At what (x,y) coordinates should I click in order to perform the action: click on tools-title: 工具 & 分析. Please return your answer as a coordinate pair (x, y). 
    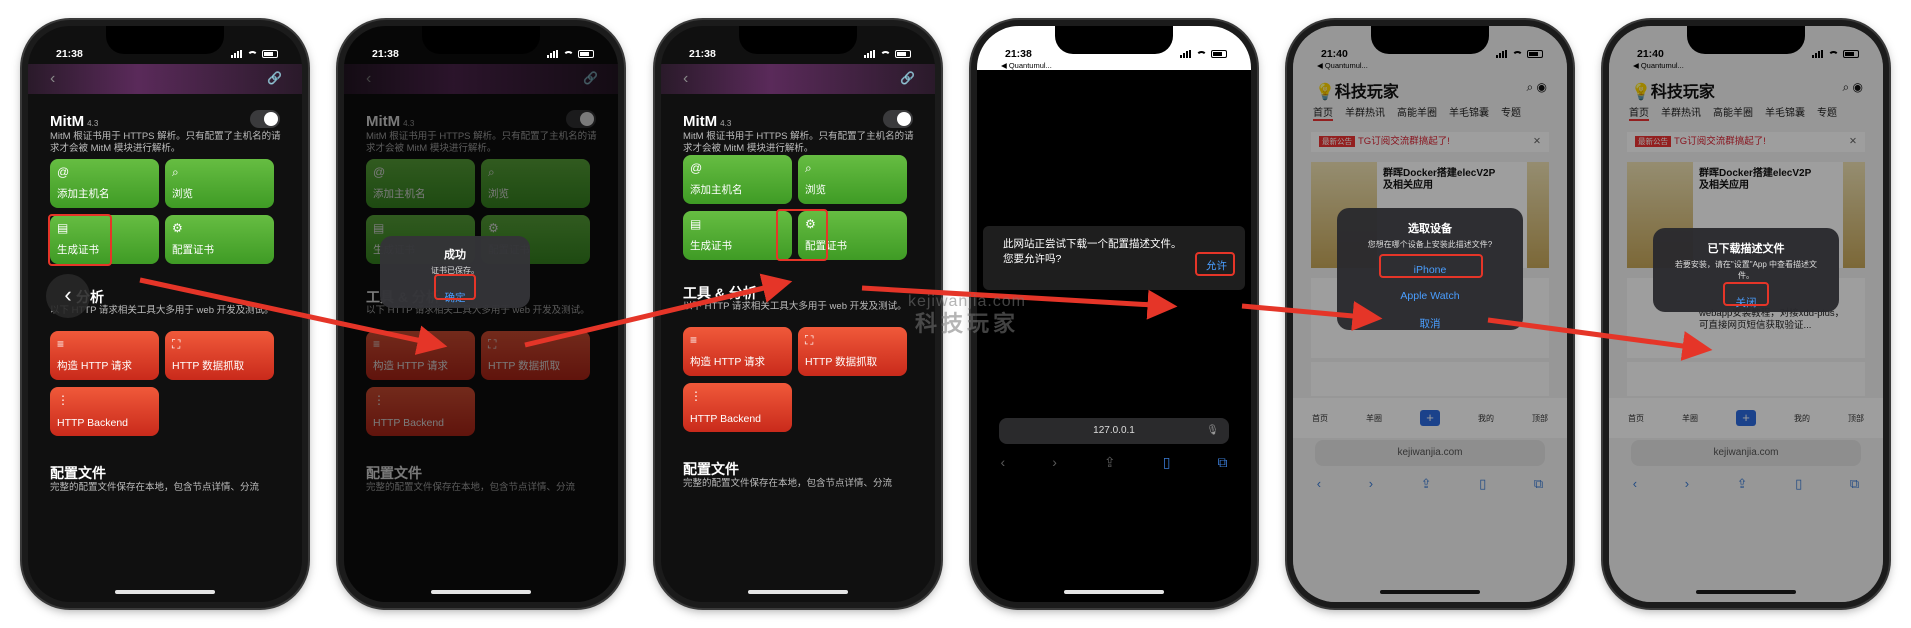
    Looking at the image, I should click on (720, 293).